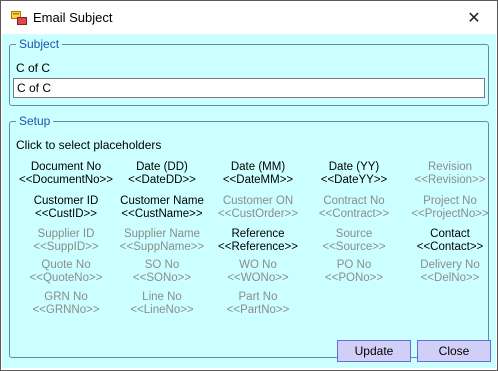 Image resolution: width=498 pixels, height=371 pixels. Describe the element at coordinates (66, 180) in the screenshot. I see `placeholder-code: <<DocumentNo>>` at that location.